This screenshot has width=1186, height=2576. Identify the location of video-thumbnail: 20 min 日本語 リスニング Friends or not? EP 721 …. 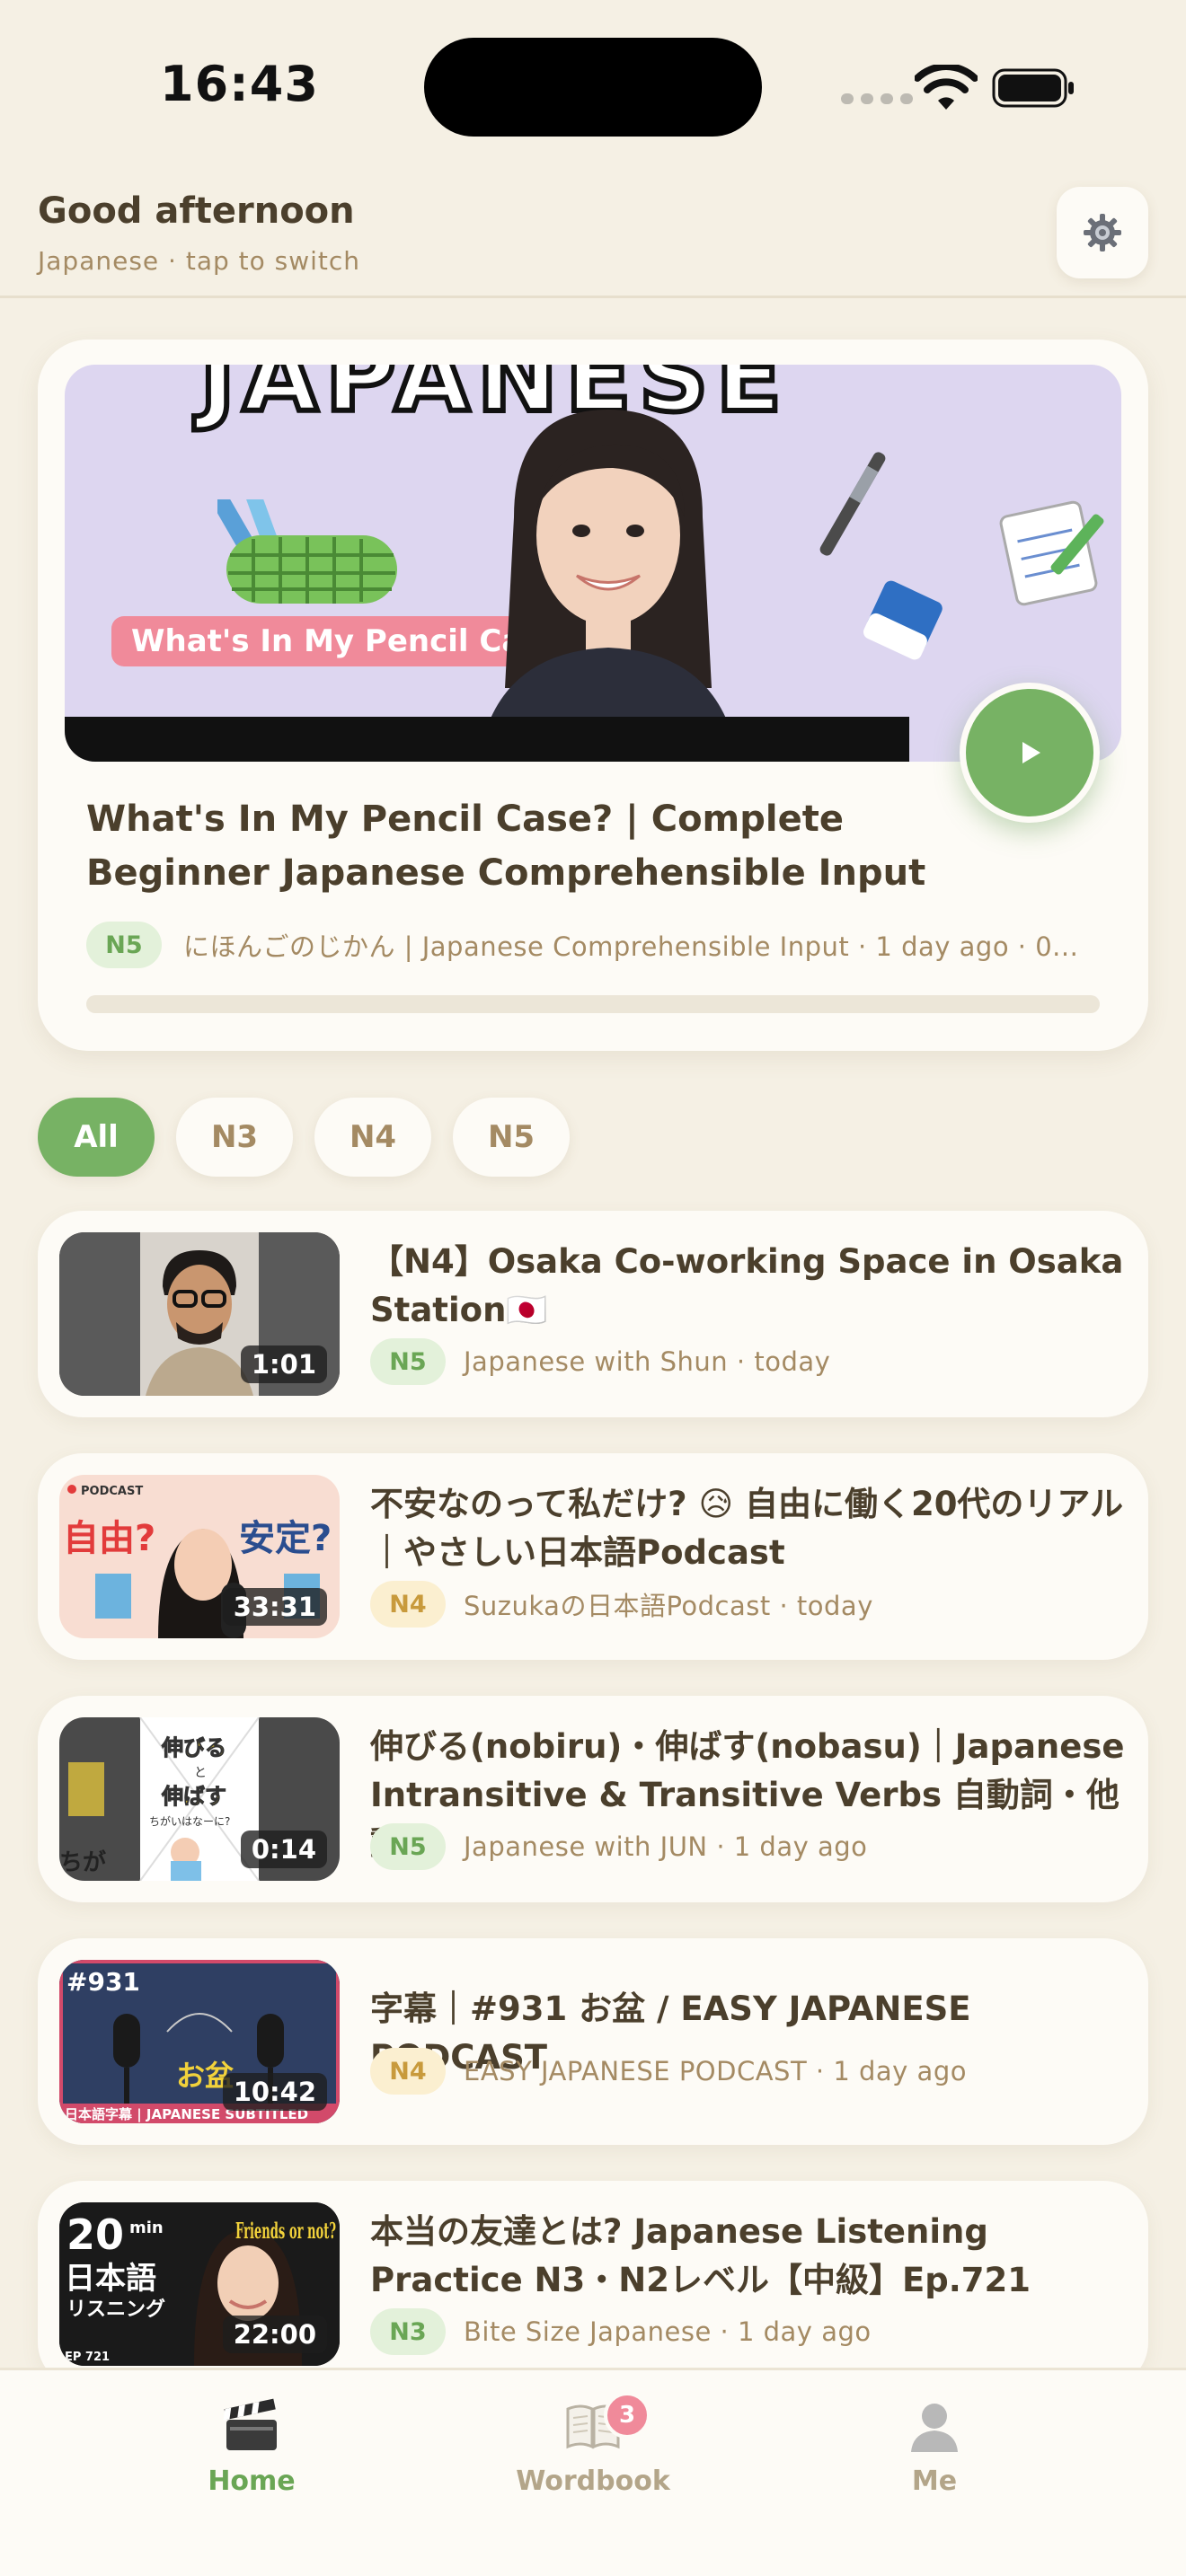
(199, 2284).